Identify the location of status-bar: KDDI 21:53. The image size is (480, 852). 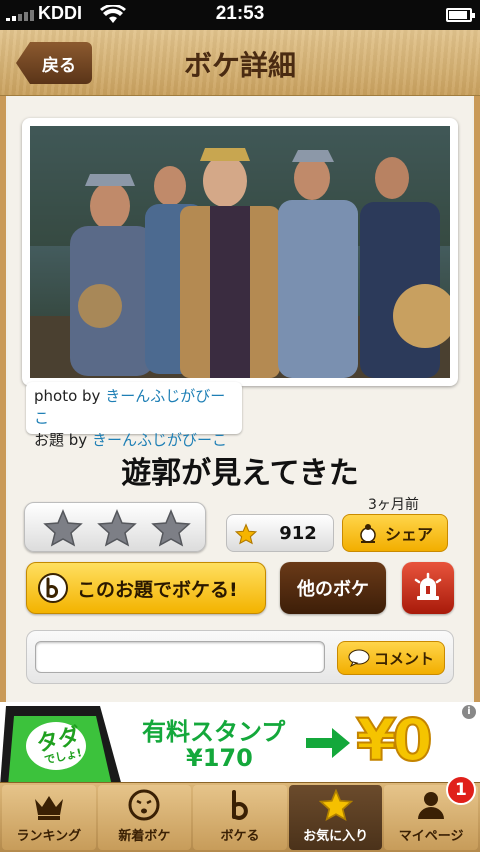
(240, 15).